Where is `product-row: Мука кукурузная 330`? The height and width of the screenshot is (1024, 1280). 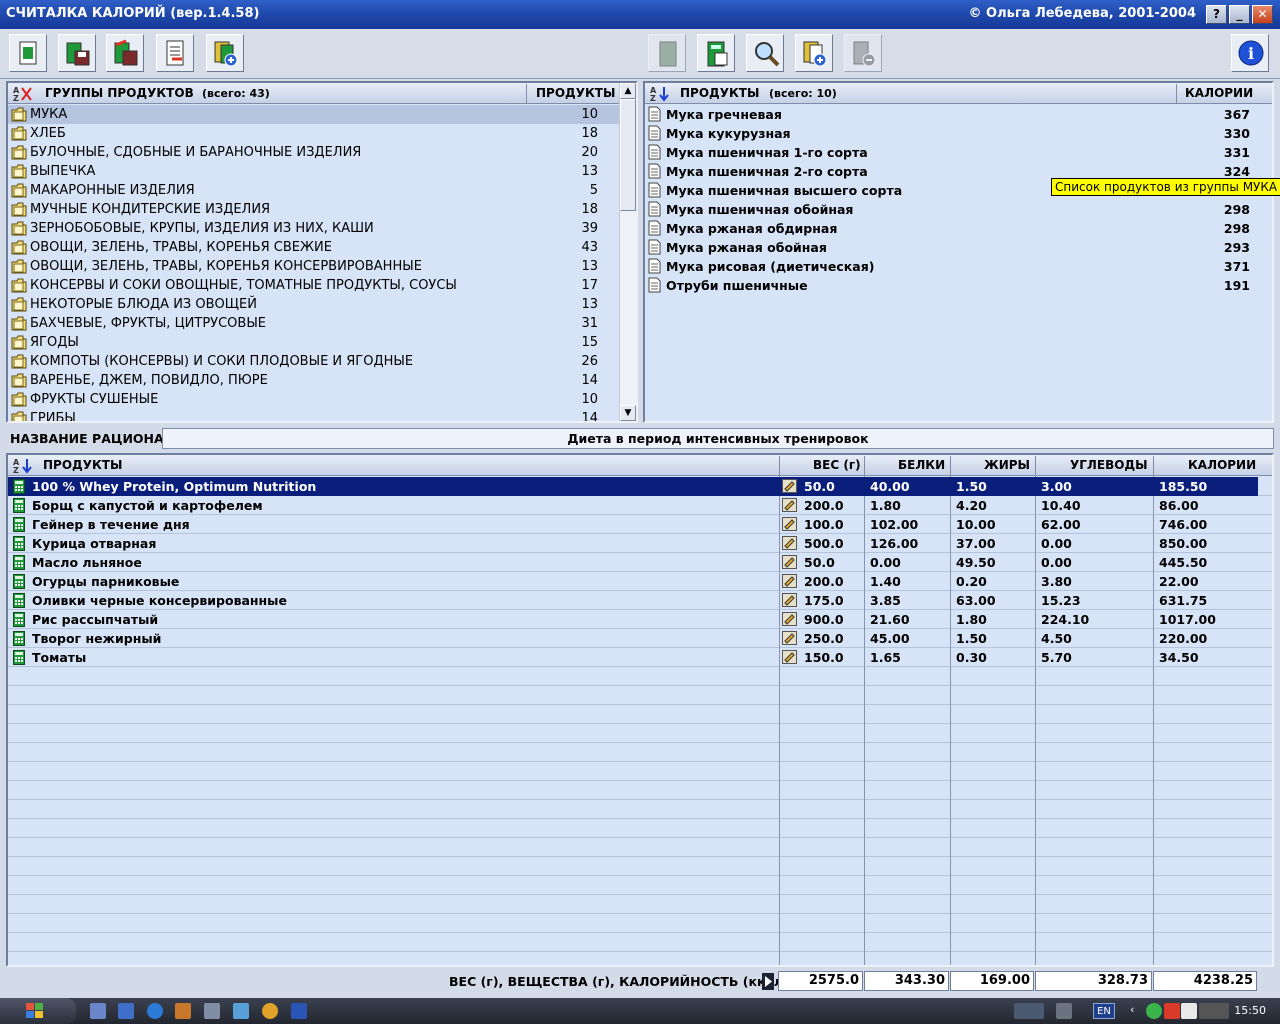
product-row: Мука кукурузная 330 is located at coordinates (958, 133).